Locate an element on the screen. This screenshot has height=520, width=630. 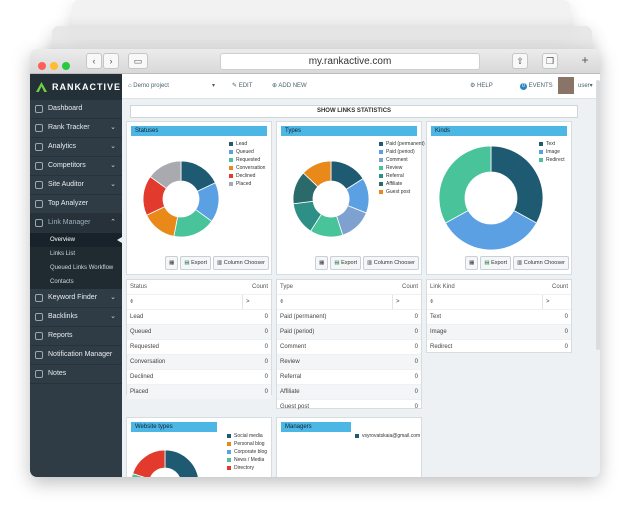
table-row: Redirect 0 is located at coordinates (499, 347).